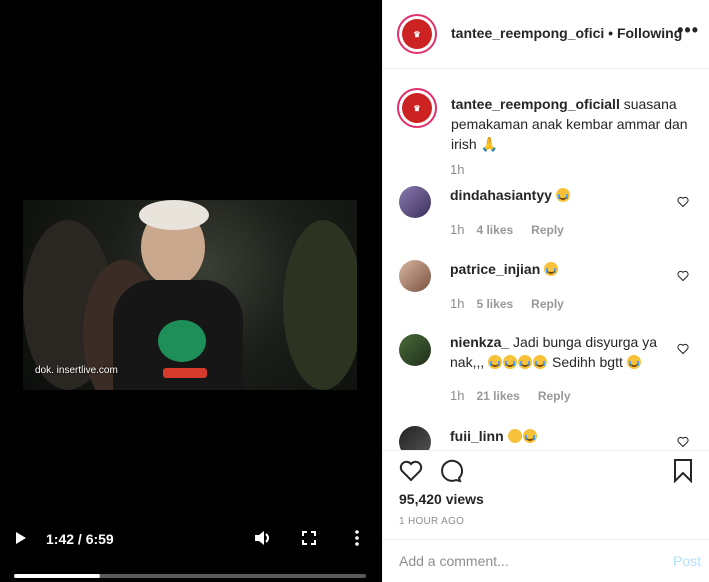  I want to click on comment-partial: fuii_linn, so click(546, 435).